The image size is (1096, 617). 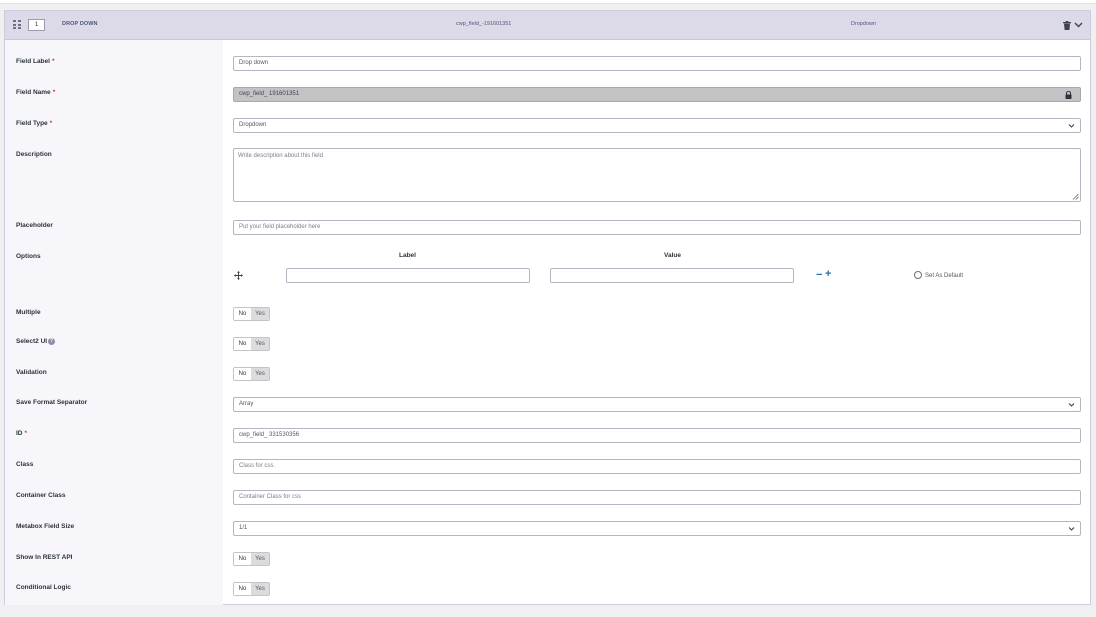 I want to click on field-type-title: Field Type *, so click(x=34, y=123).